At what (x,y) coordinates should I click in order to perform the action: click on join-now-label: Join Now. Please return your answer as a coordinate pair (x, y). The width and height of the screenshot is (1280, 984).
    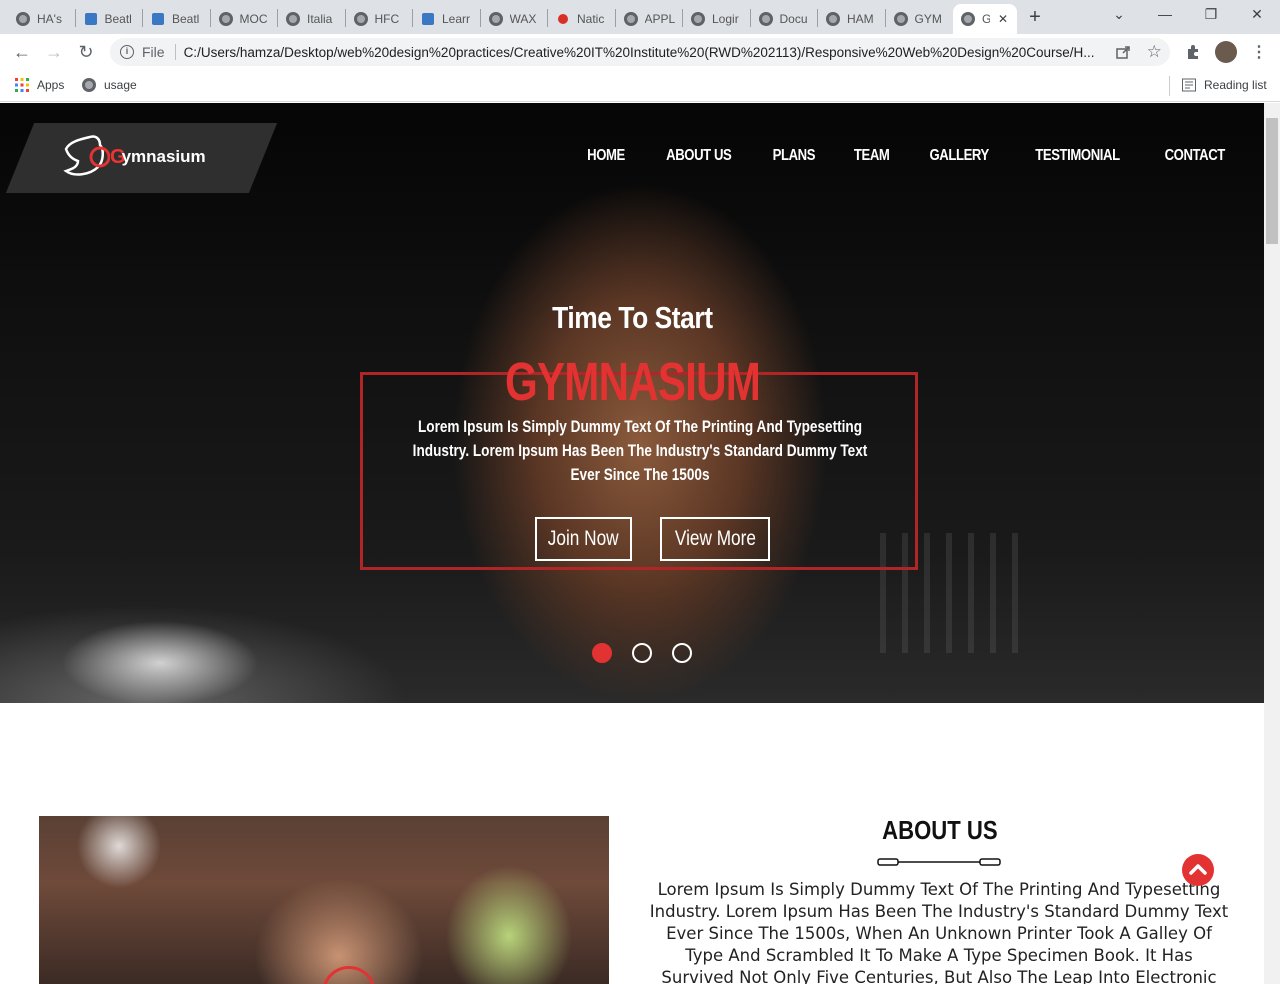
    Looking at the image, I should click on (583, 538).